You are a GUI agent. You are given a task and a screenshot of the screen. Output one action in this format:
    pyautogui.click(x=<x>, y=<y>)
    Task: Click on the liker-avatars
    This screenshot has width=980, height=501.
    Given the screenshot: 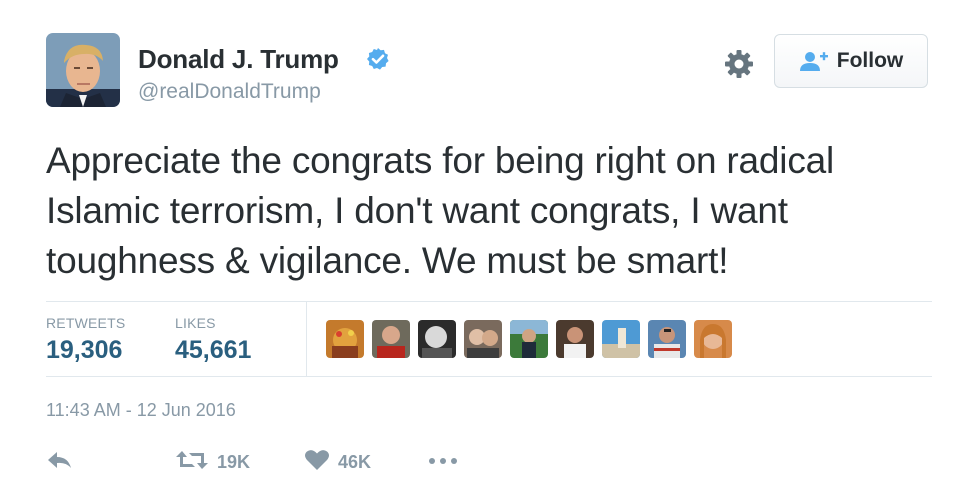 What is the action you would take?
    pyautogui.click(x=533, y=339)
    